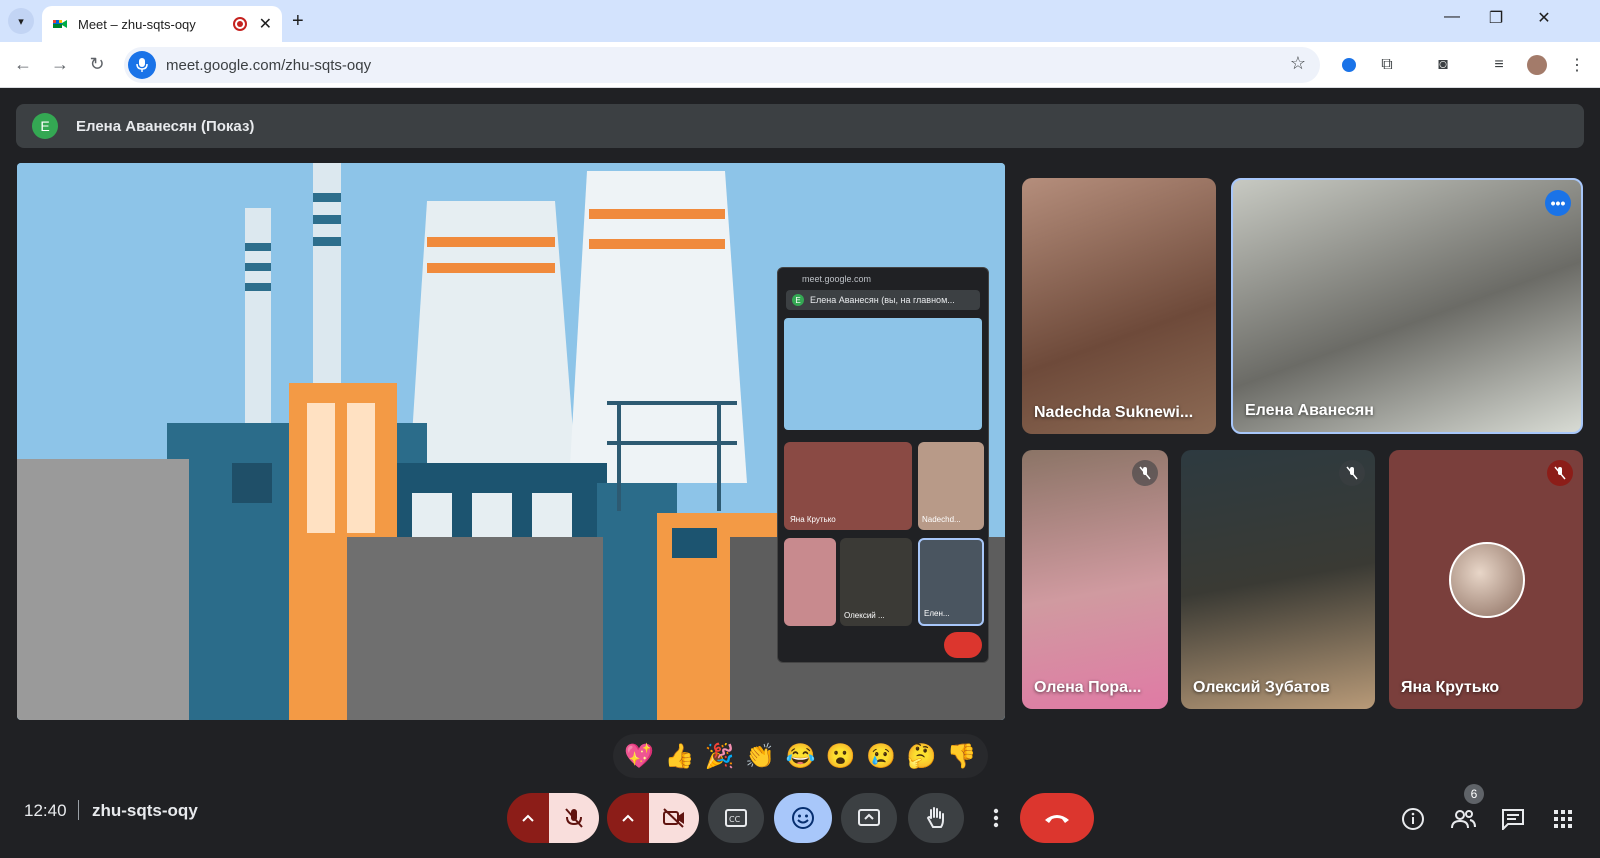 The width and height of the screenshot is (1600, 858). I want to click on new-tab-plus-icon: +, so click(298, 21).